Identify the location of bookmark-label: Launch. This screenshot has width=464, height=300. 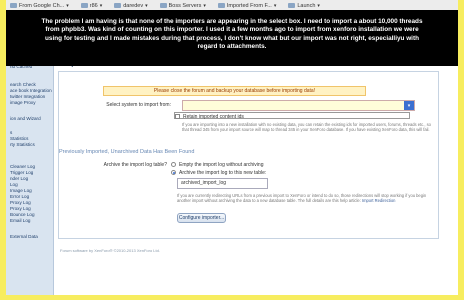
(306, 5).